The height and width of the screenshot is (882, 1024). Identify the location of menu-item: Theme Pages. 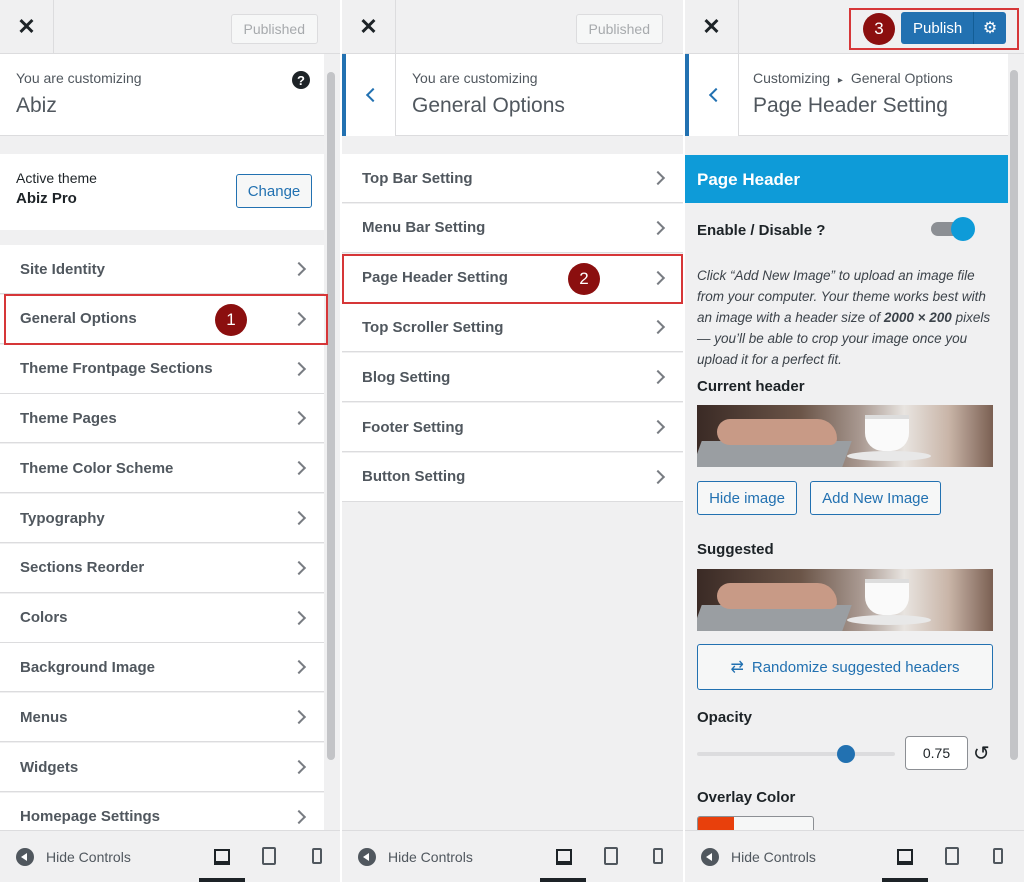
(162, 419).